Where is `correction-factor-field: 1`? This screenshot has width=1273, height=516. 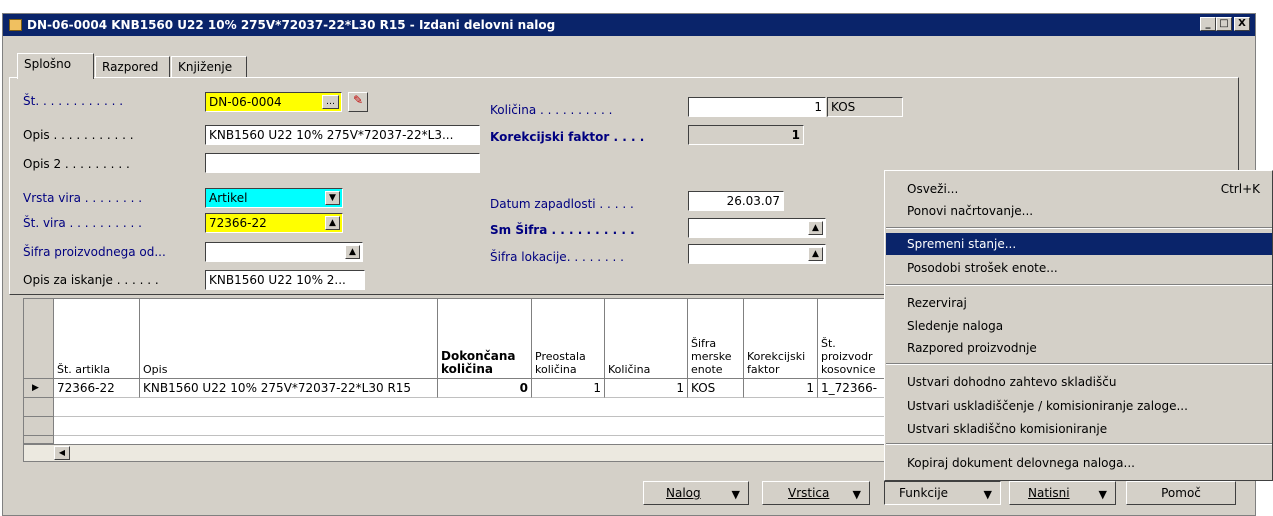 correction-factor-field: 1 is located at coordinates (746, 135).